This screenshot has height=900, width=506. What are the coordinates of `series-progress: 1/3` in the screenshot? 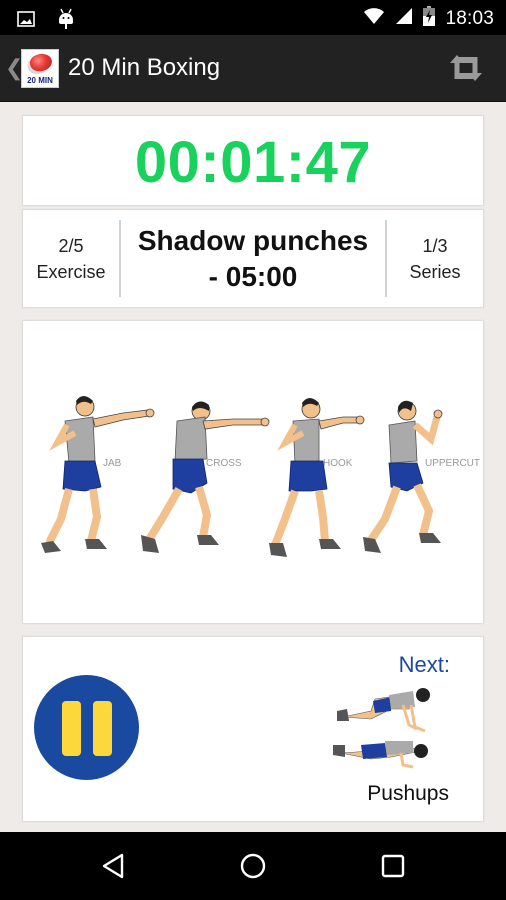 It's located at (435, 245).